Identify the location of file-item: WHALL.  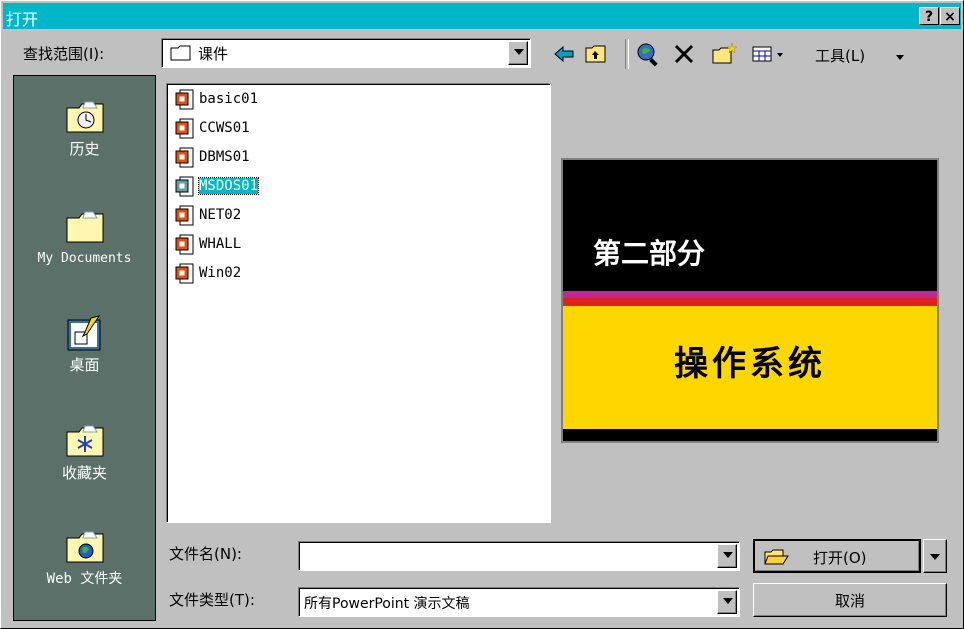
(208, 244).